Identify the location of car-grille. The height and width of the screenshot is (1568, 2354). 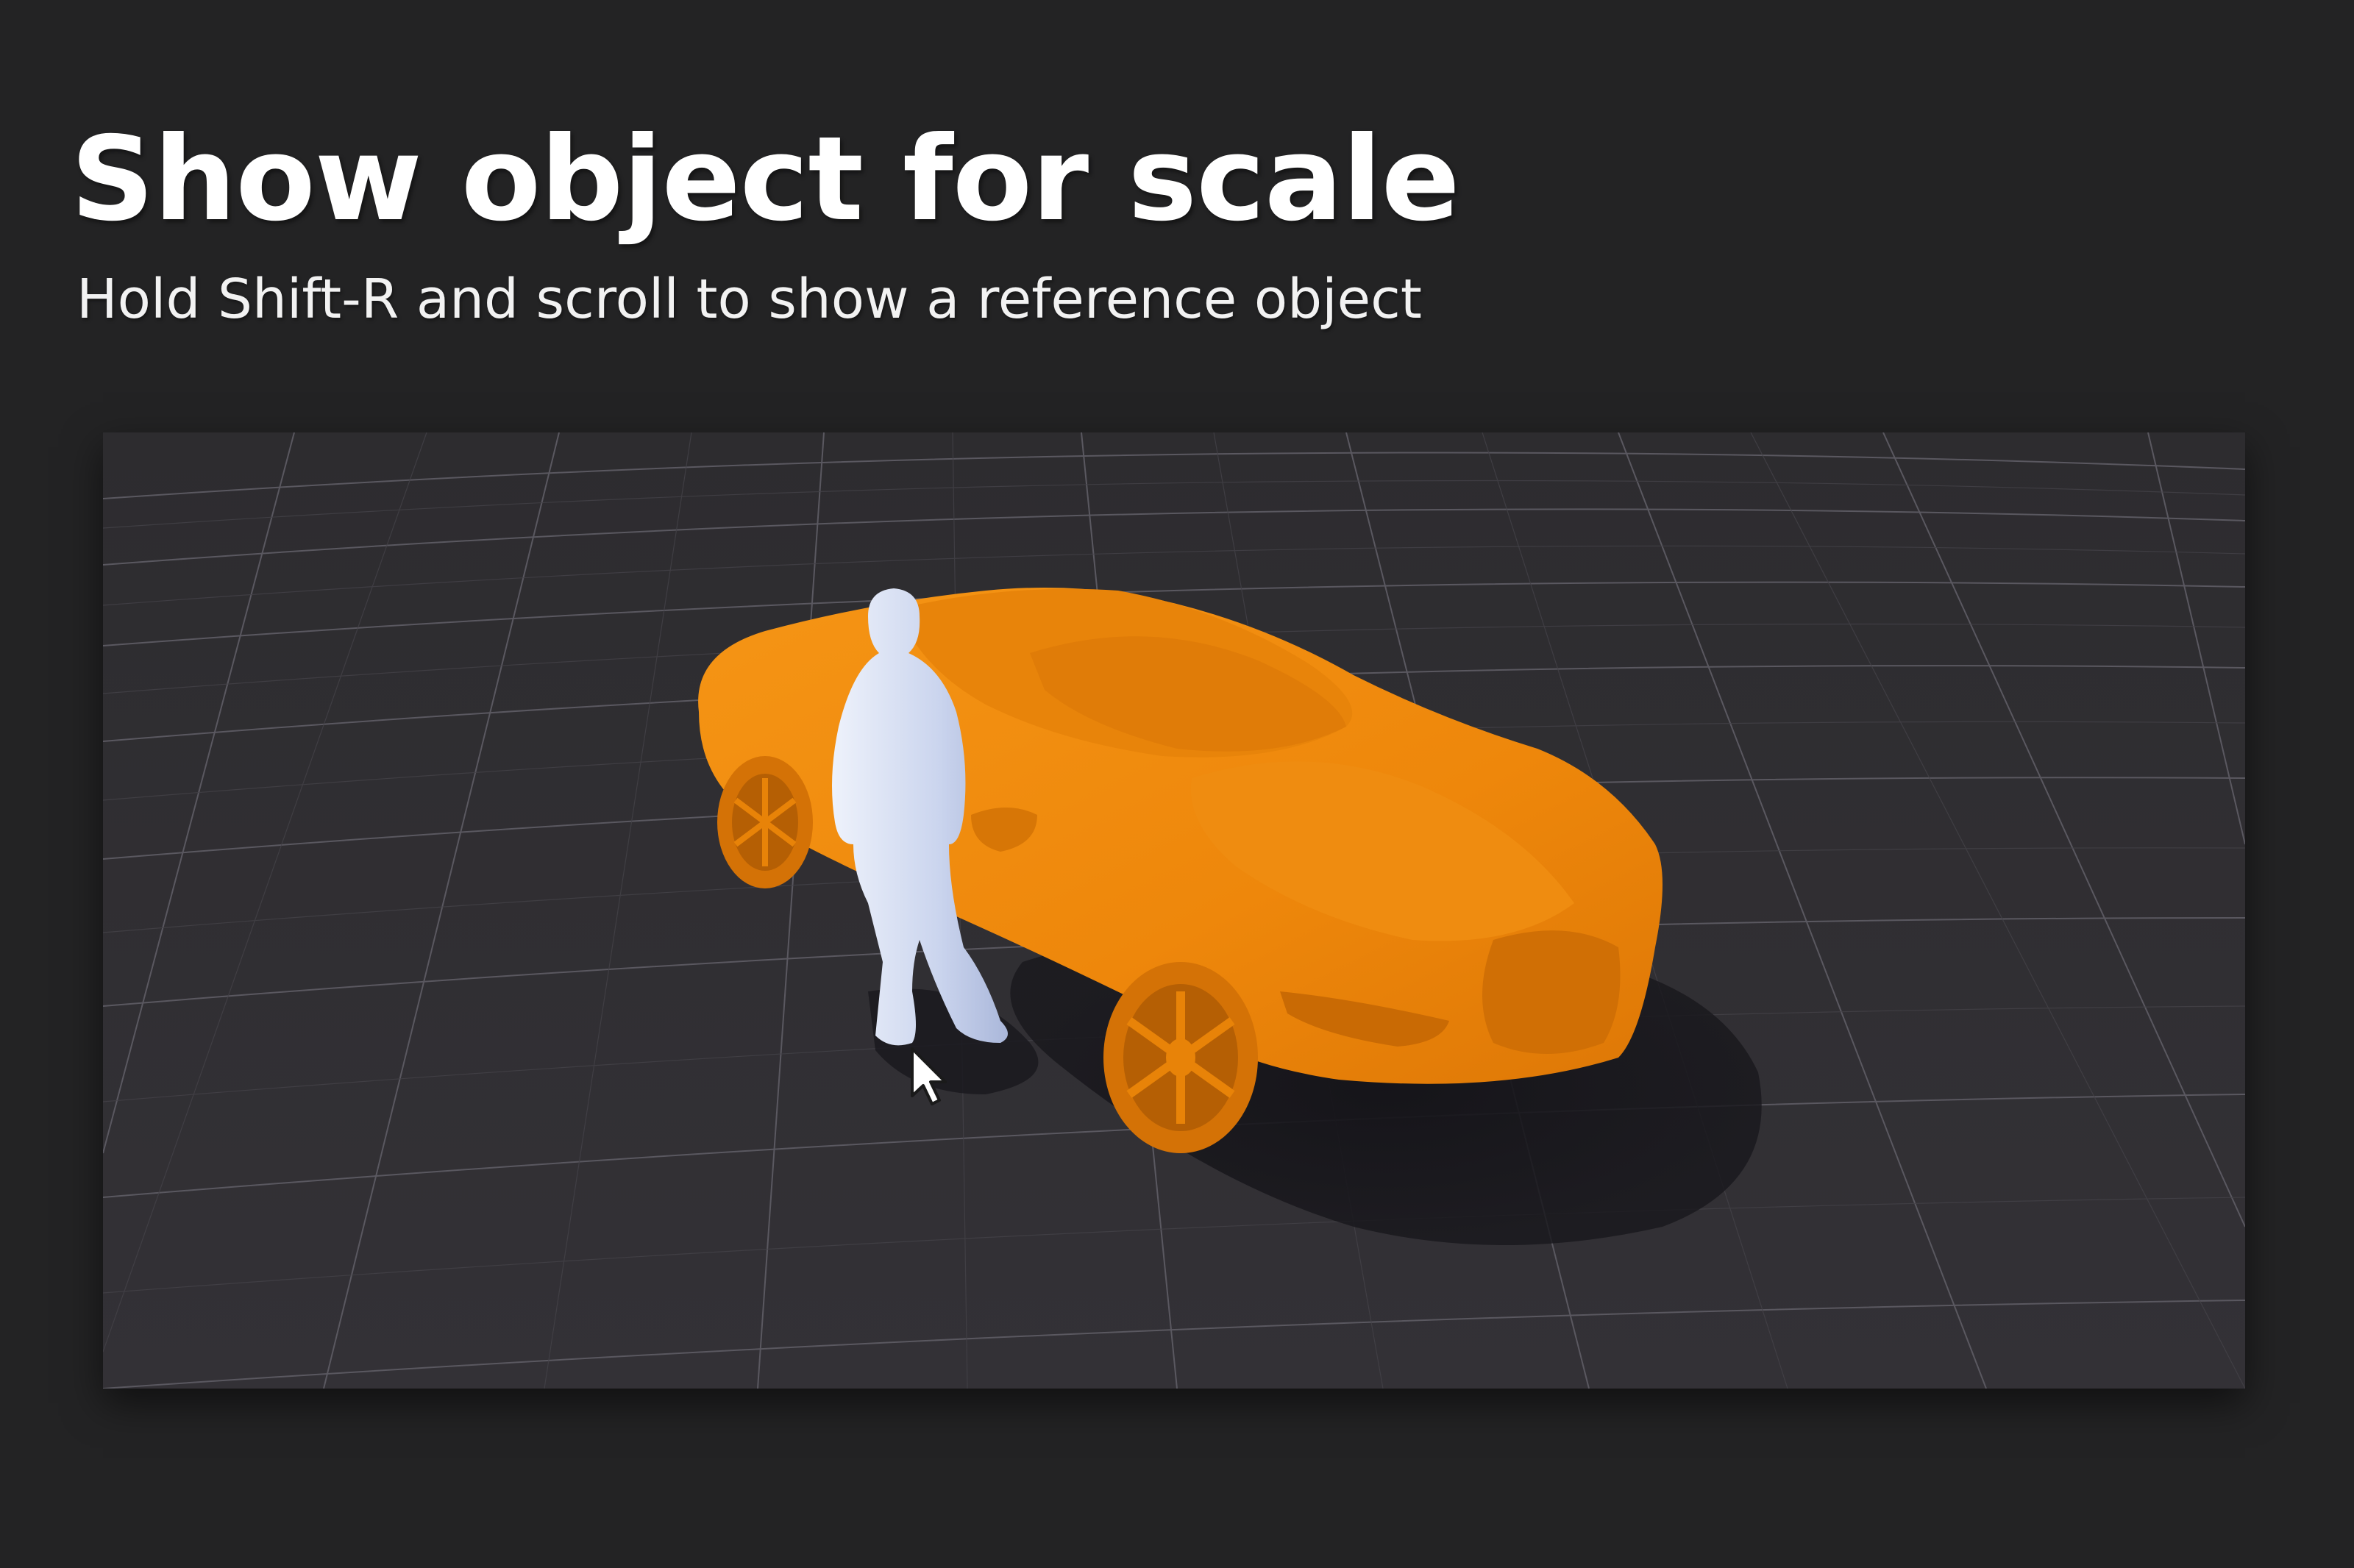
(1551, 992).